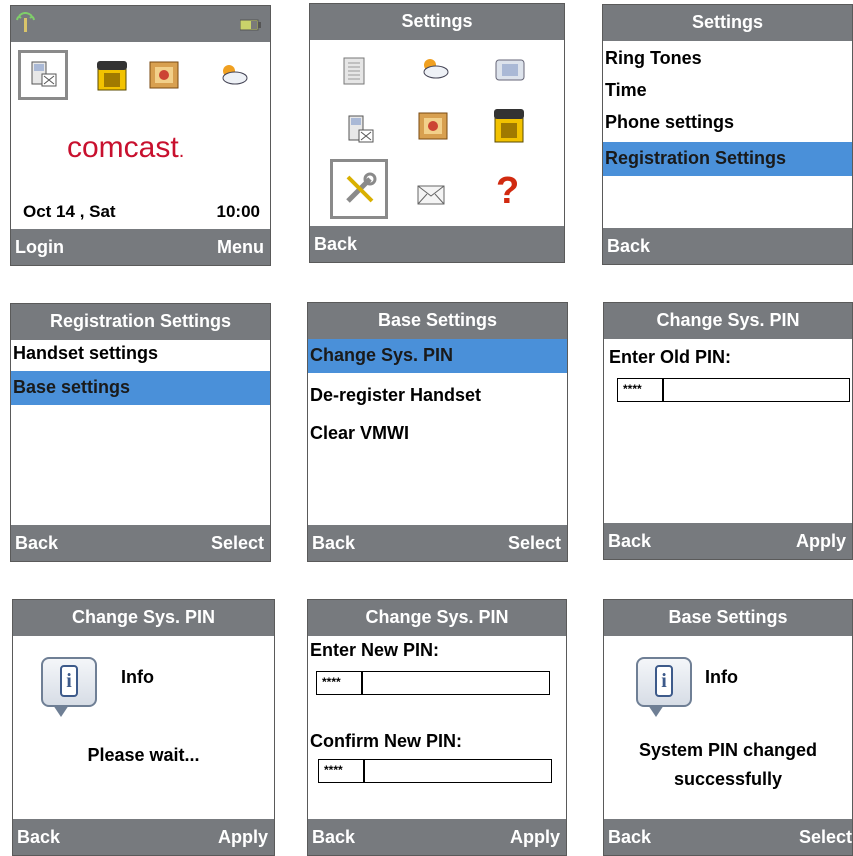 The width and height of the screenshot is (853, 856). What do you see at coordinates (431, 195) in the screenshot?
I see `envelope-icon` at bounding box center [431, 195].